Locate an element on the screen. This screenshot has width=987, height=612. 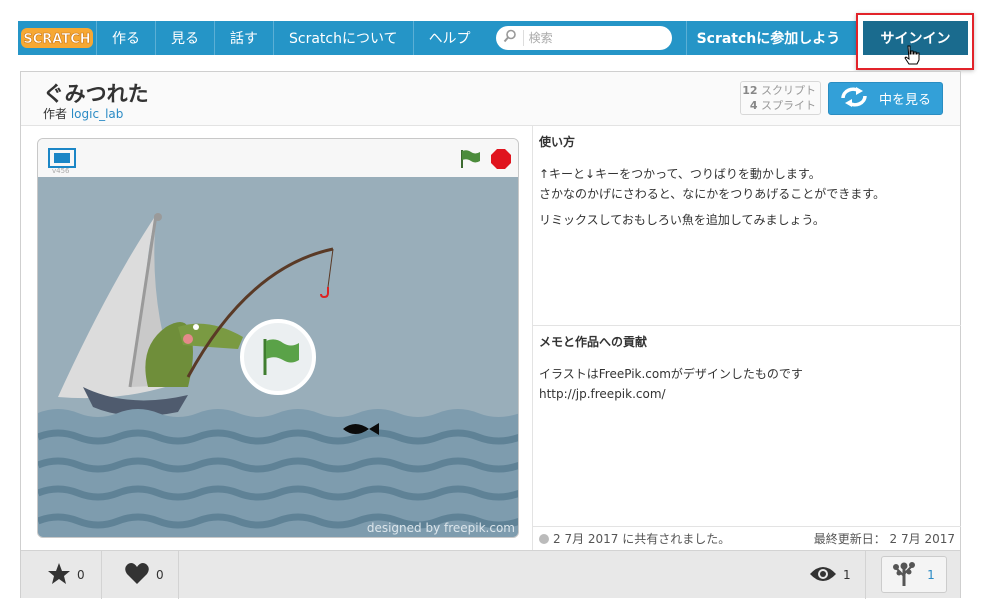
notes-link: http://jp.freepik.com/ is located at coordinates (747, 394).